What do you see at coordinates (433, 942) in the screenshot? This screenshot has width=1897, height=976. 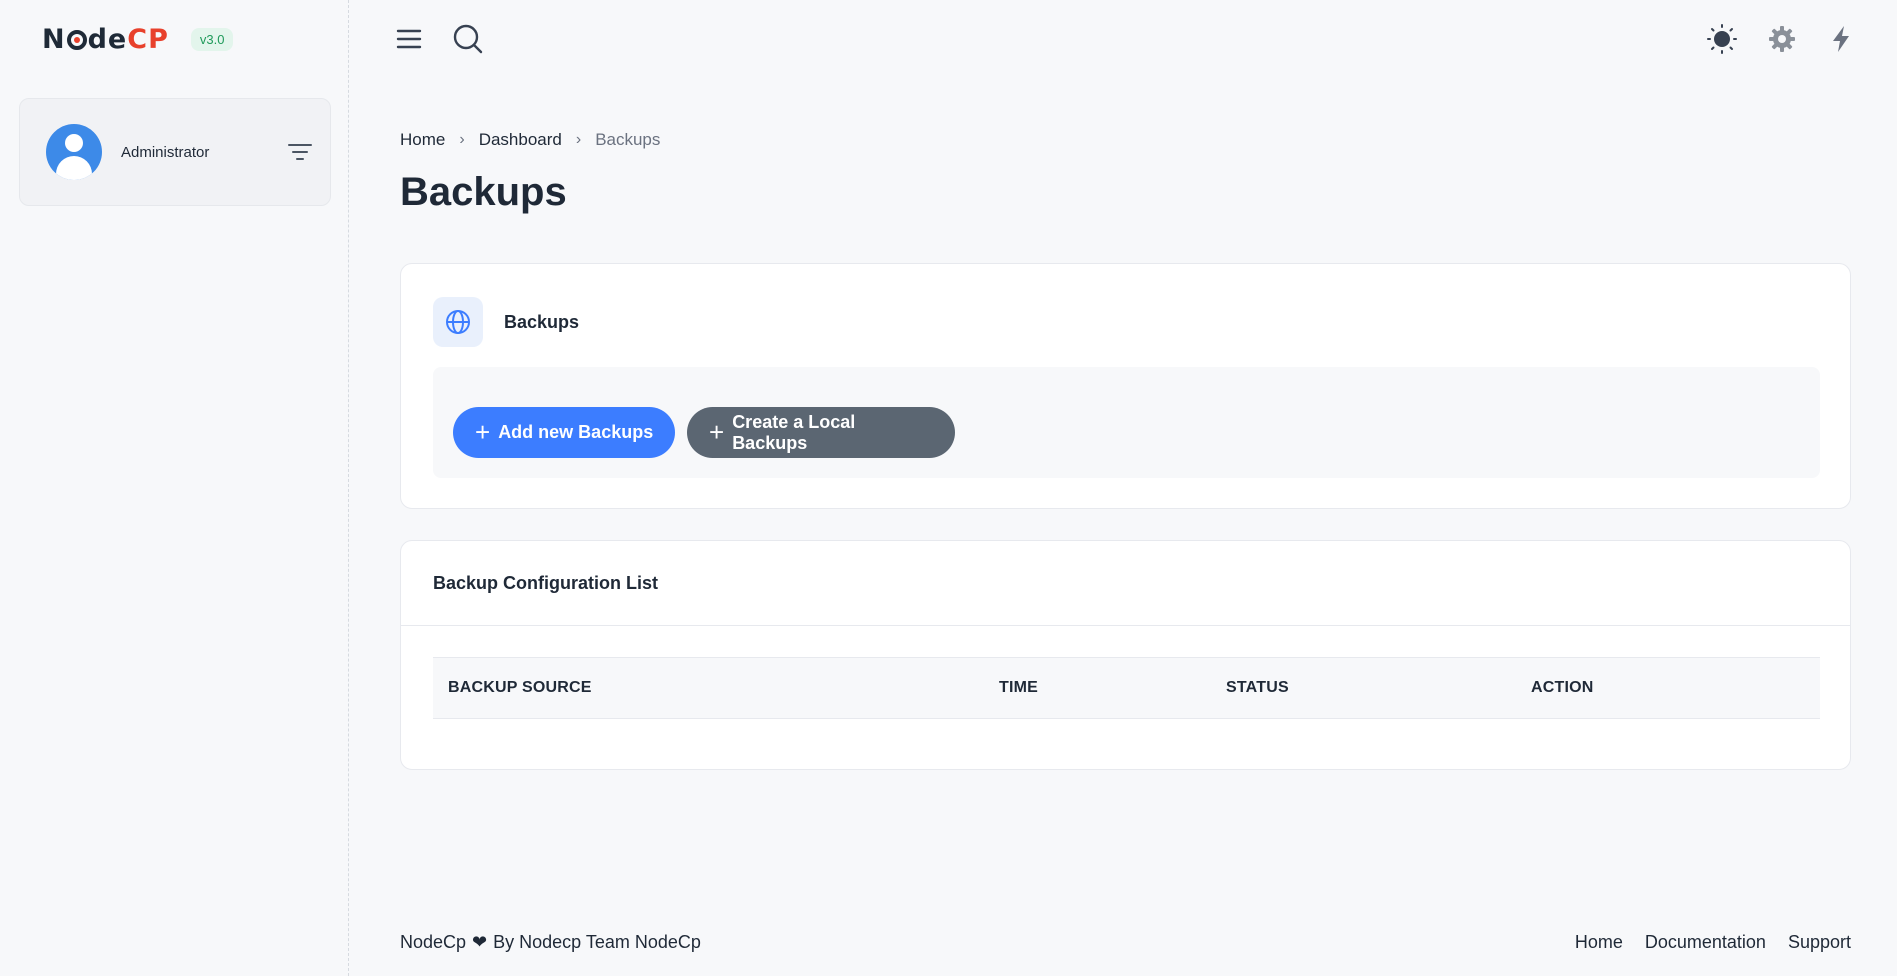 I see `footer-brand: NodeCp` at bounding box center [433, 942].